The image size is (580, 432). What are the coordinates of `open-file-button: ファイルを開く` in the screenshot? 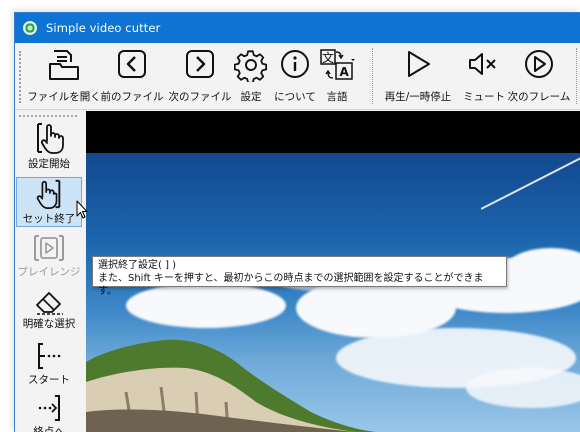 It's located at (64, 75).